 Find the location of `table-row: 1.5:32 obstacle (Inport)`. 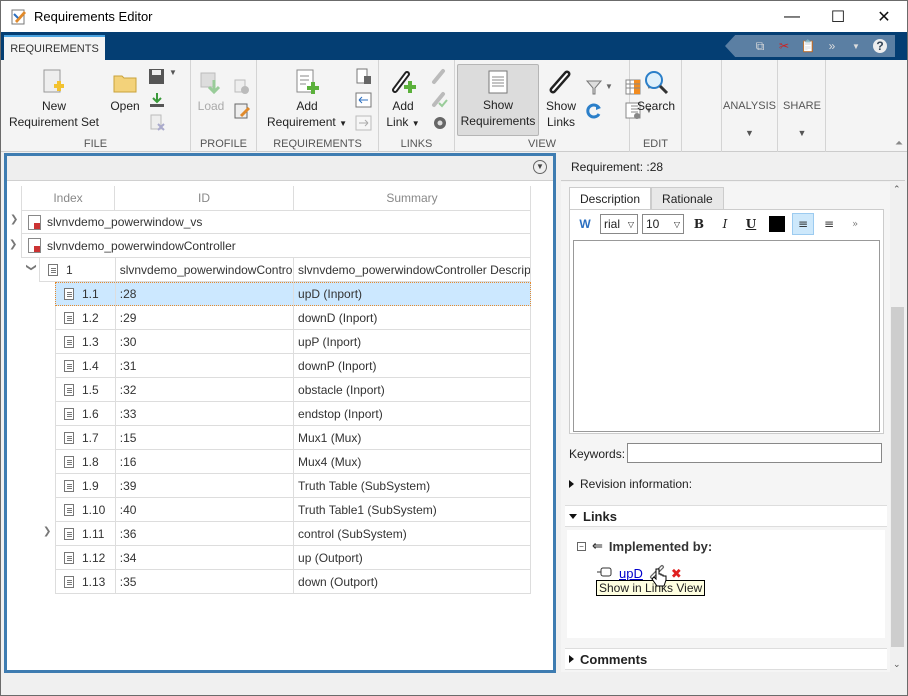

table-row: 1.5:32 obstacle (Inport) is located at coordinates (293, 390).